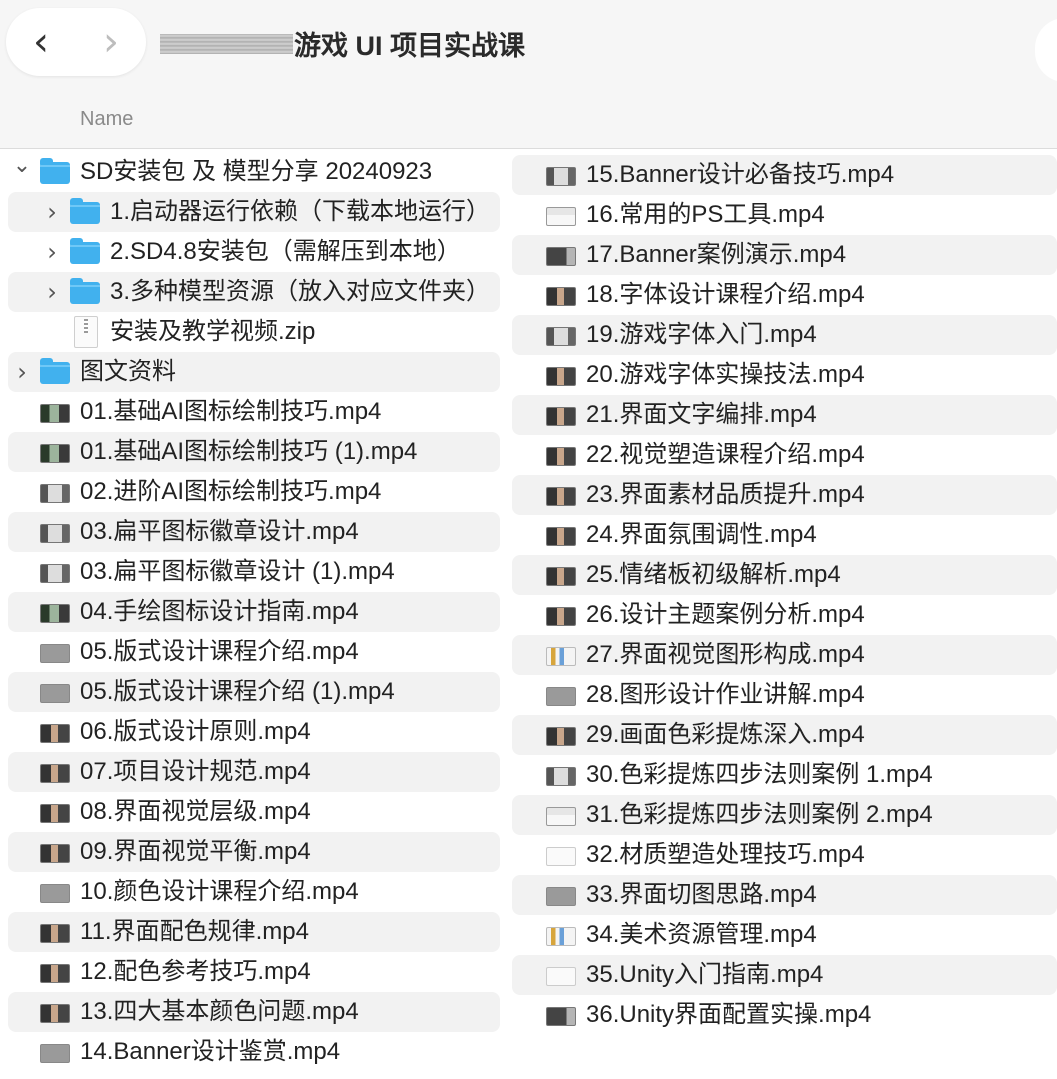  What do you see at coordinates (213, 331) in the screenshot?
I see `file-name: 安装及教学视频.zip` at bounding box center [213, 331].